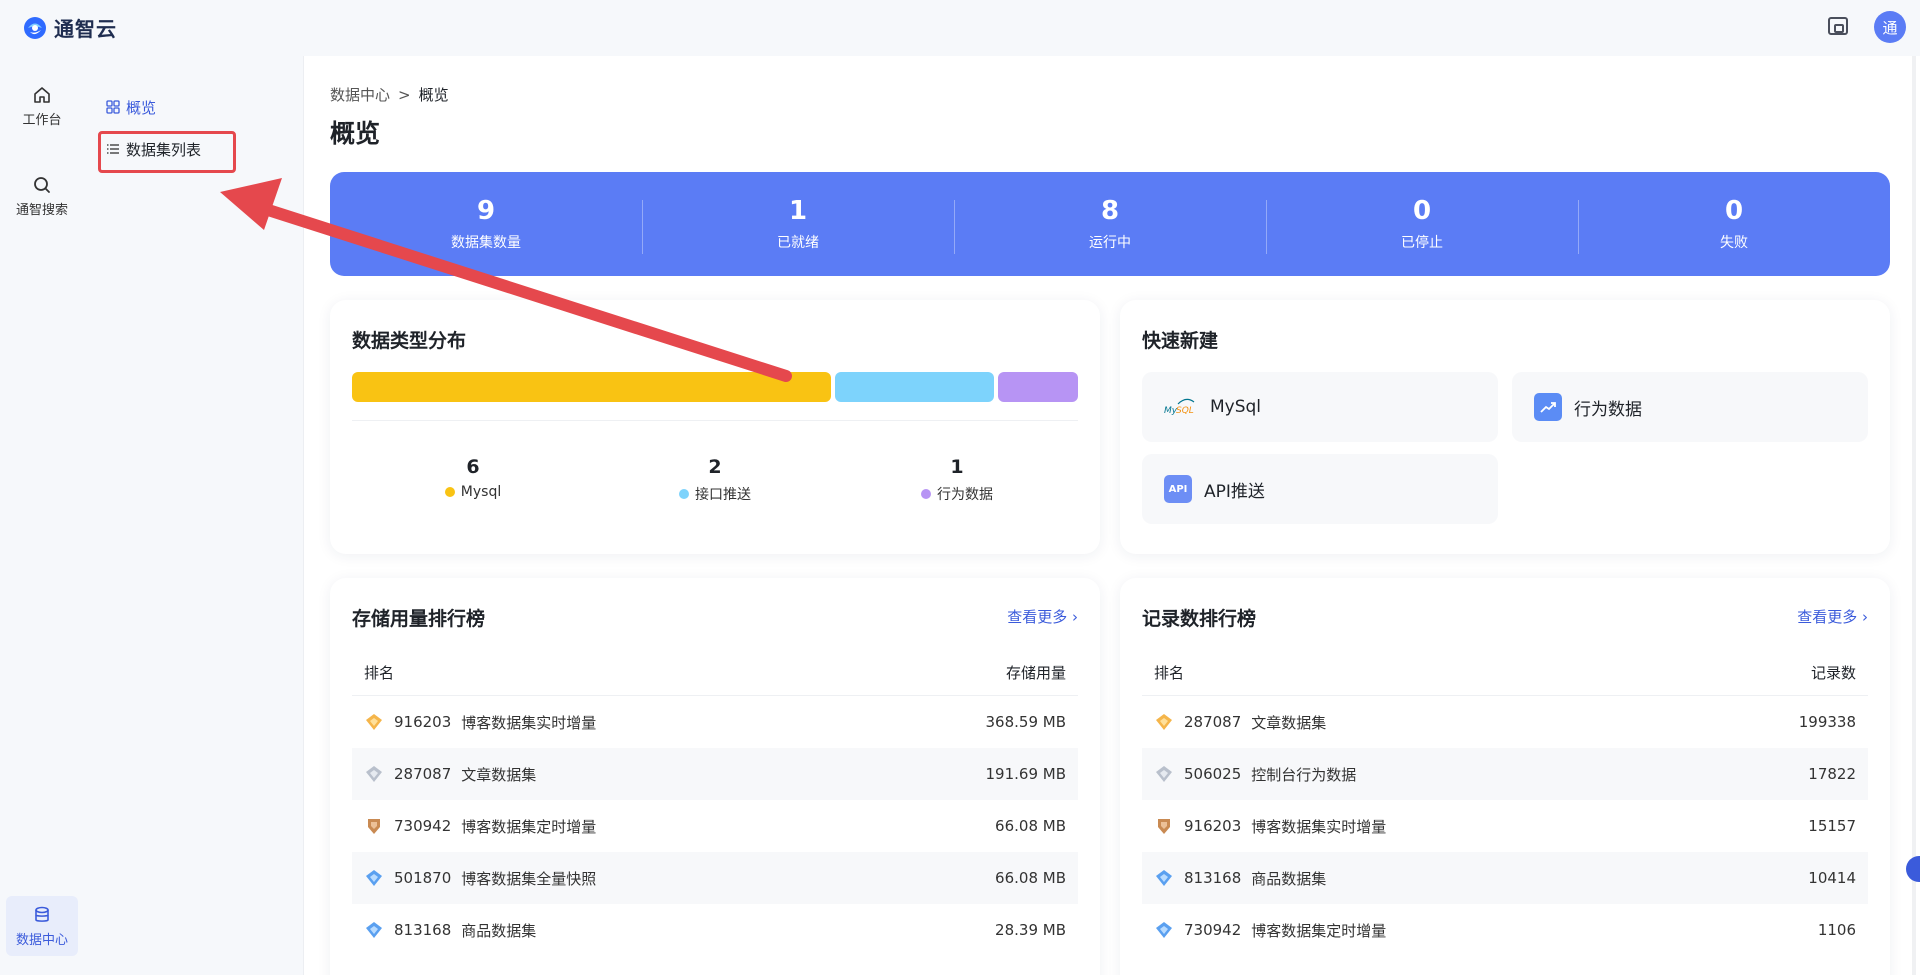  Describe the element at coordinates (1110, 211) in the screenshot. I see `stat-value: 8` at that location.